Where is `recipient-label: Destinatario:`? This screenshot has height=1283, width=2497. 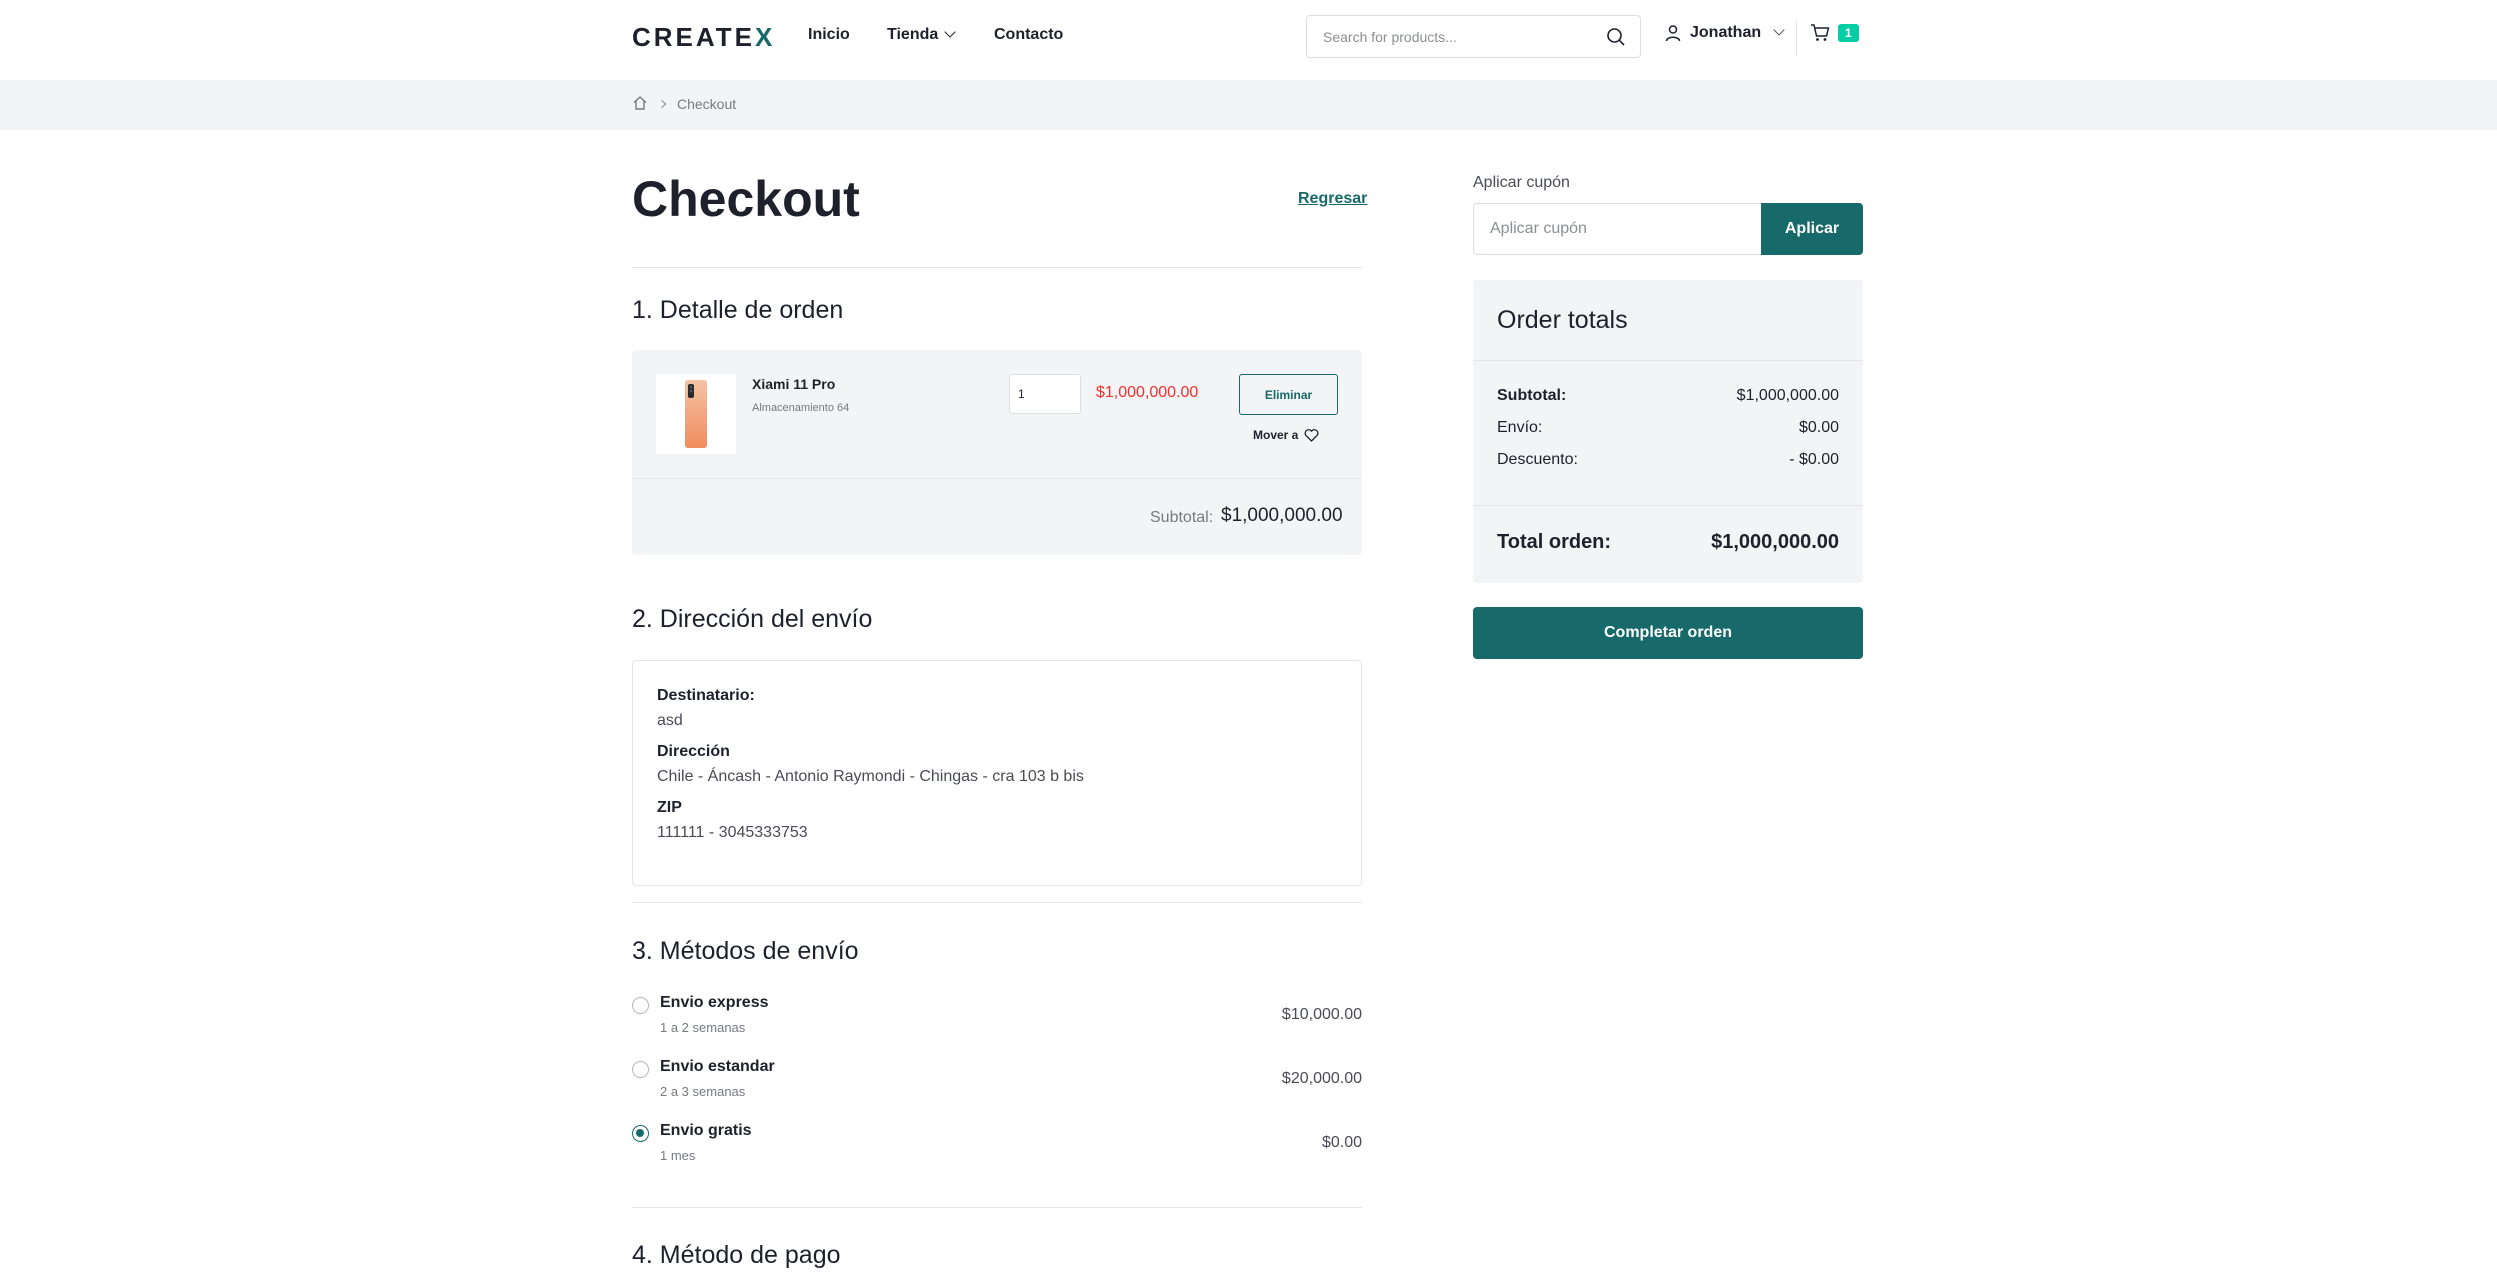
recipient-label: Destinatario: is located at coordinates (706, 695).